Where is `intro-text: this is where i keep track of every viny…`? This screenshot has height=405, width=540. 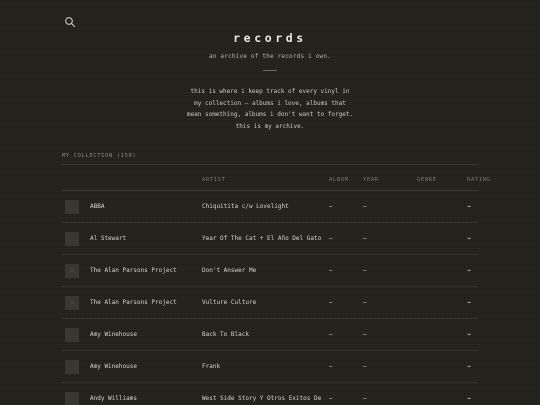
intro-text: this is where i keep track of every viny… is located at coordinates (270, 109).